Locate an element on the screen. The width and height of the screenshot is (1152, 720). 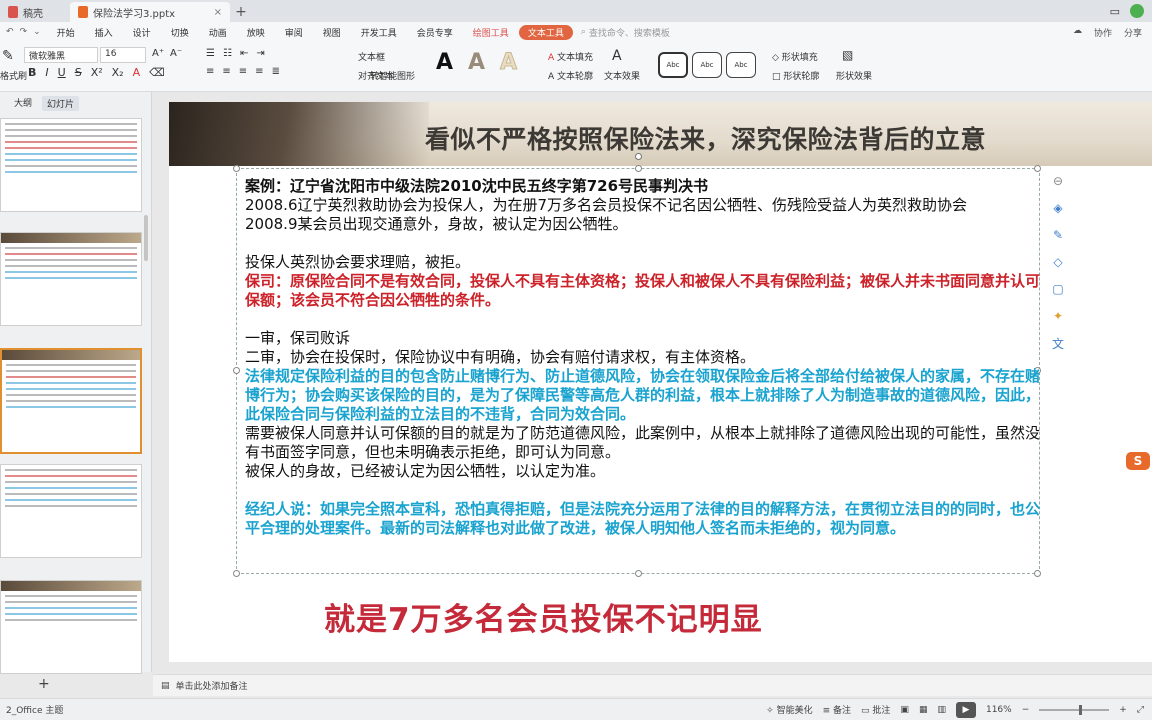
undo-icon: ↶ is located at coordinates (10, 32).